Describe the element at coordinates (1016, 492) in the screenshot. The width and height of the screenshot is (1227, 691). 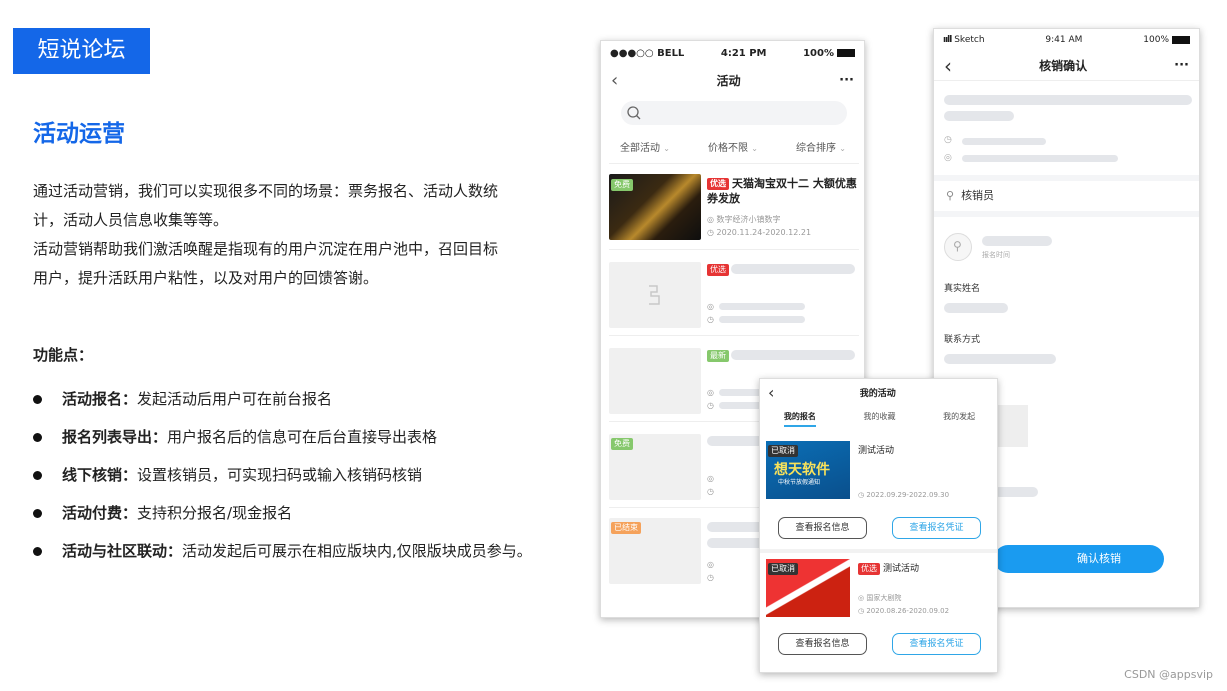
I see `extra-placeholder` at that location.